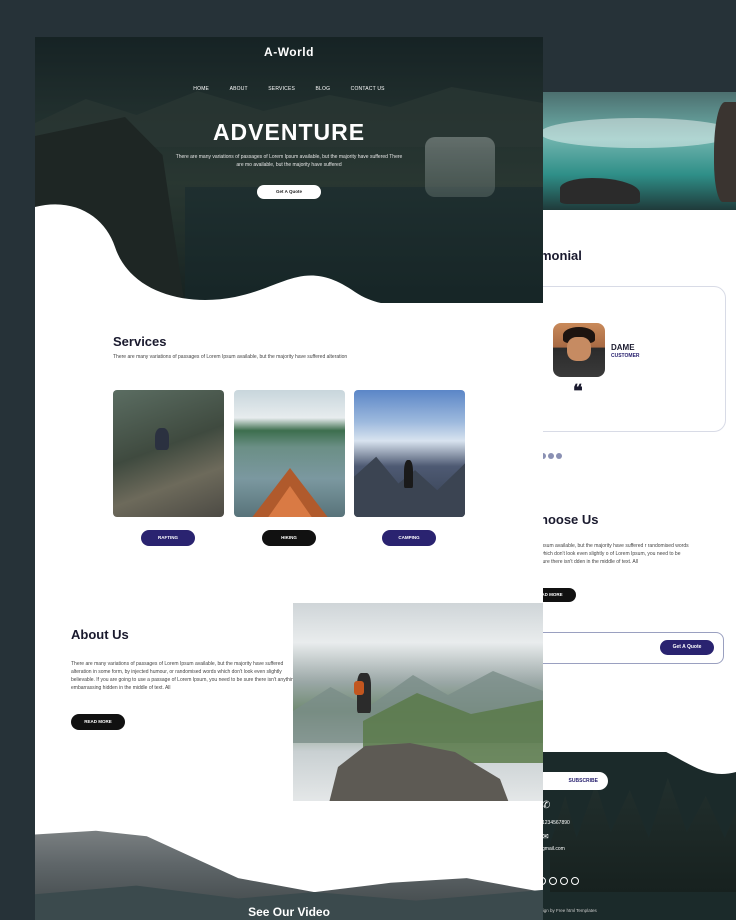 This screenshot has height=920, width=736. Describe the element at coordinates (638, 151) in the screenshot. I see `back-hero-image` at that location.